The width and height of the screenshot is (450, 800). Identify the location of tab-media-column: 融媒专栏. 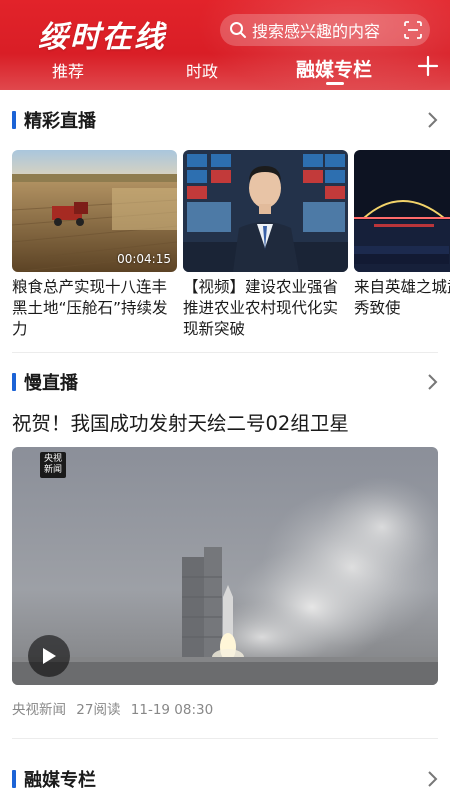
(334, 68).